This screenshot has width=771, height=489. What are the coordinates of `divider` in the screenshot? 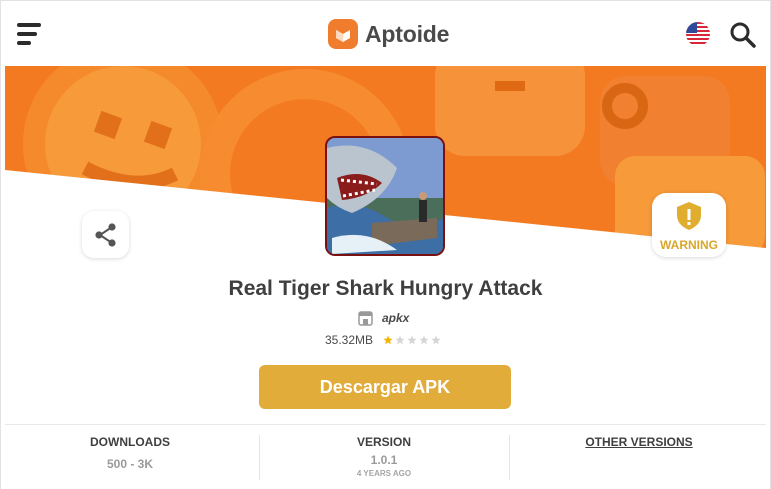 It's located at (509, 457).